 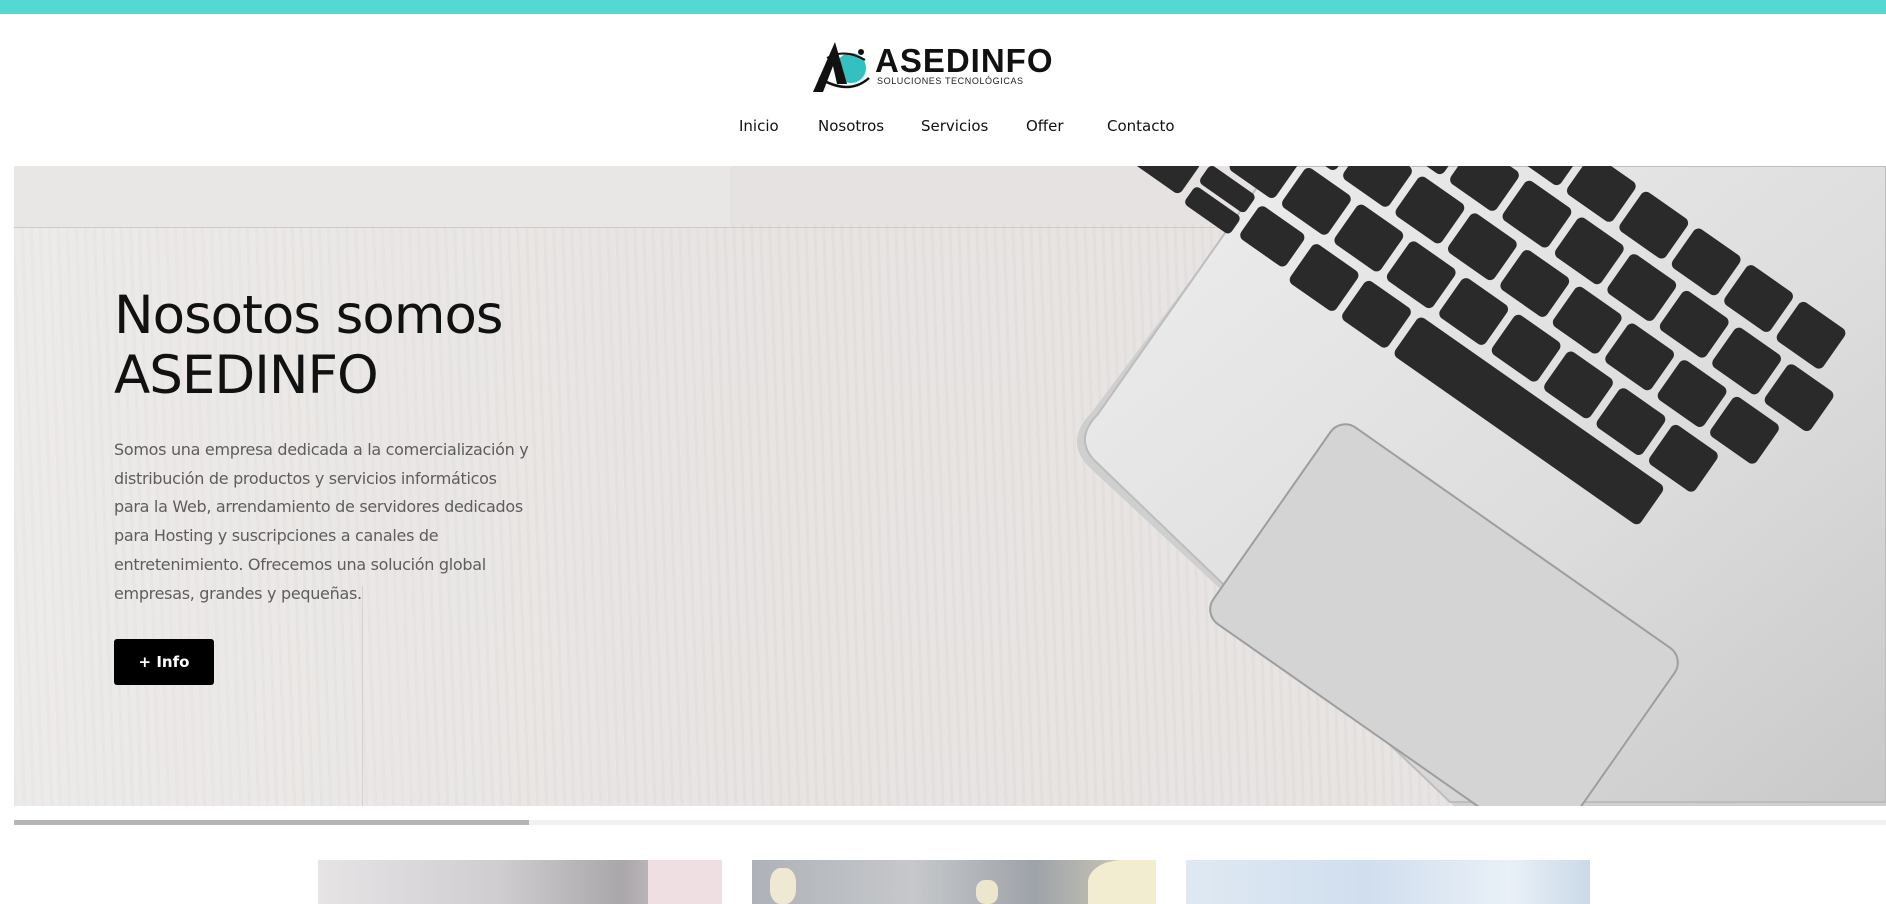 I want to click on slider-progress-fill, so click(x=271, y=822).